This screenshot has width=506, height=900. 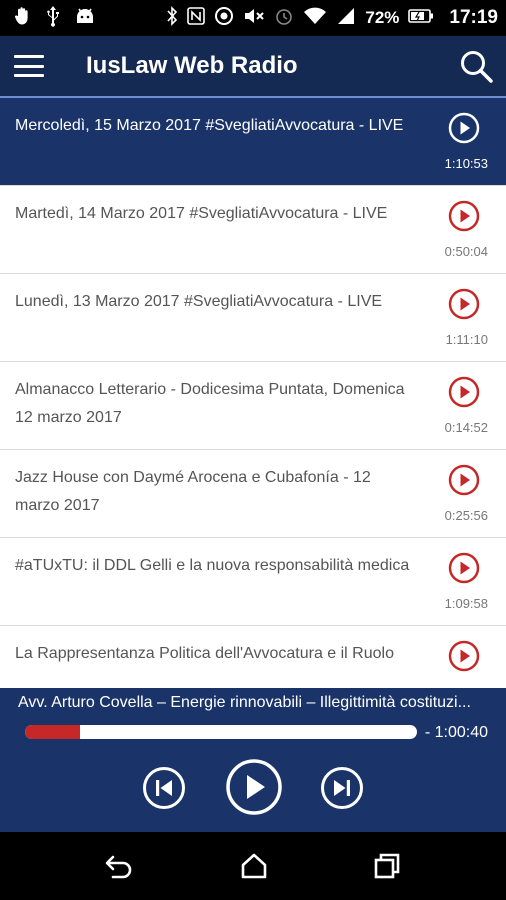 What do you see at coordinates (224, 18) in the screenshot?
I see `sync-icon` at bounding box center [224, 18].